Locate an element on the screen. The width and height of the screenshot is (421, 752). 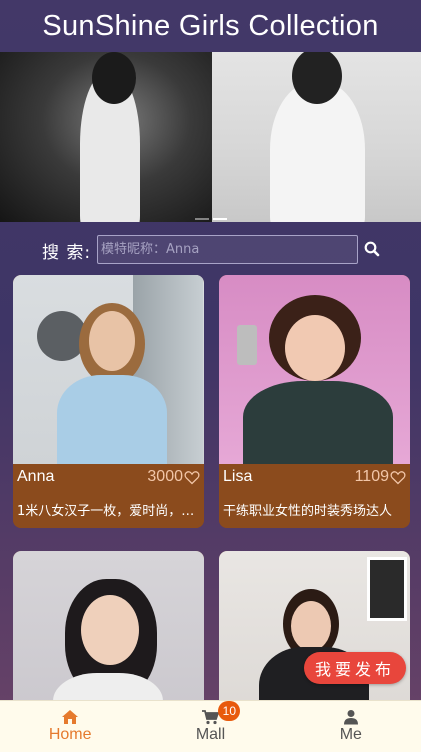
home-icon is located at coordinates (70, 717).